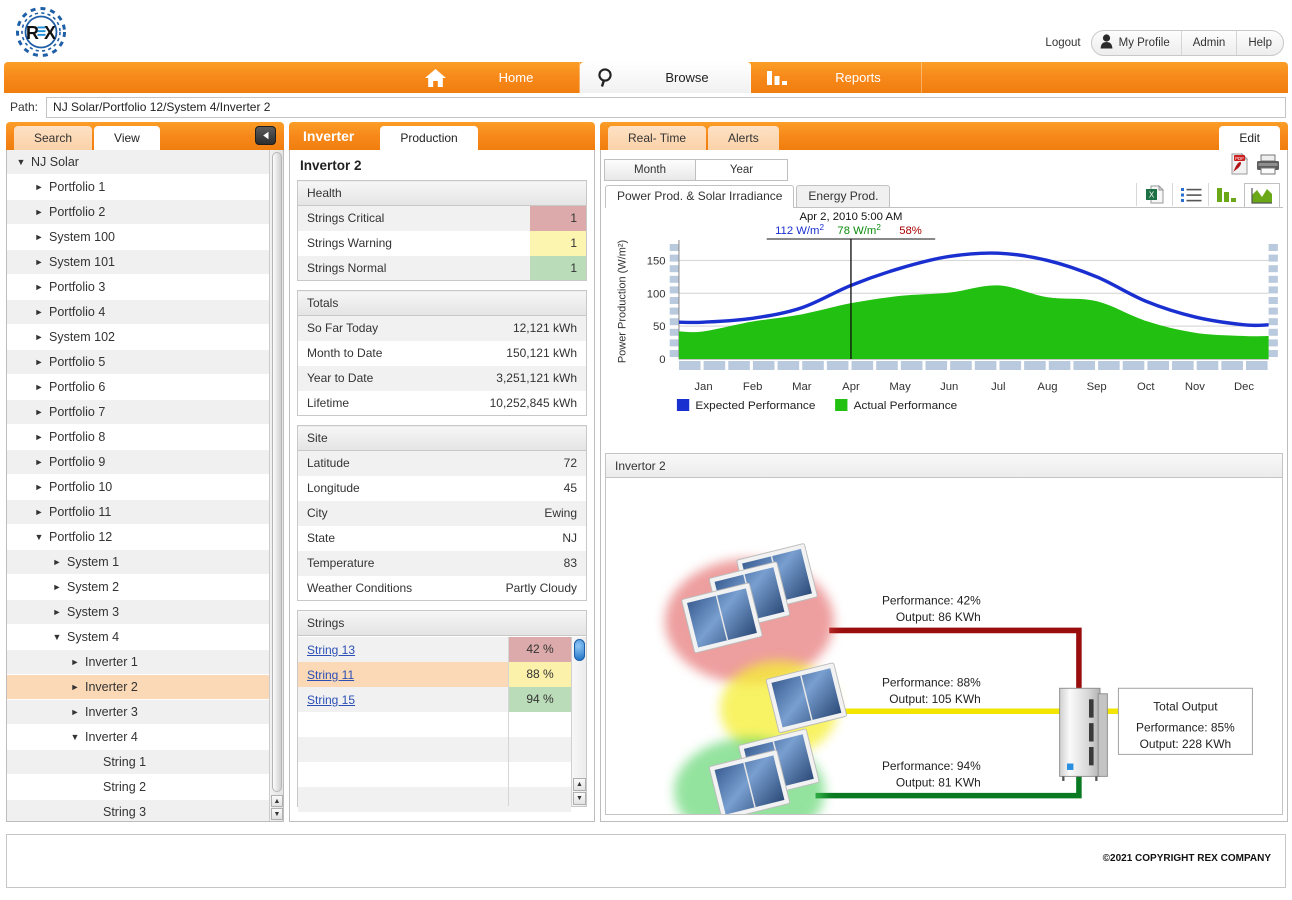 The height and width of the screenshot is (900, 1292). Describe the element at coordinates (138, 362) in the screenshot. I see `tree-item-portfolio-5: ► Portfolio 5` at that location.